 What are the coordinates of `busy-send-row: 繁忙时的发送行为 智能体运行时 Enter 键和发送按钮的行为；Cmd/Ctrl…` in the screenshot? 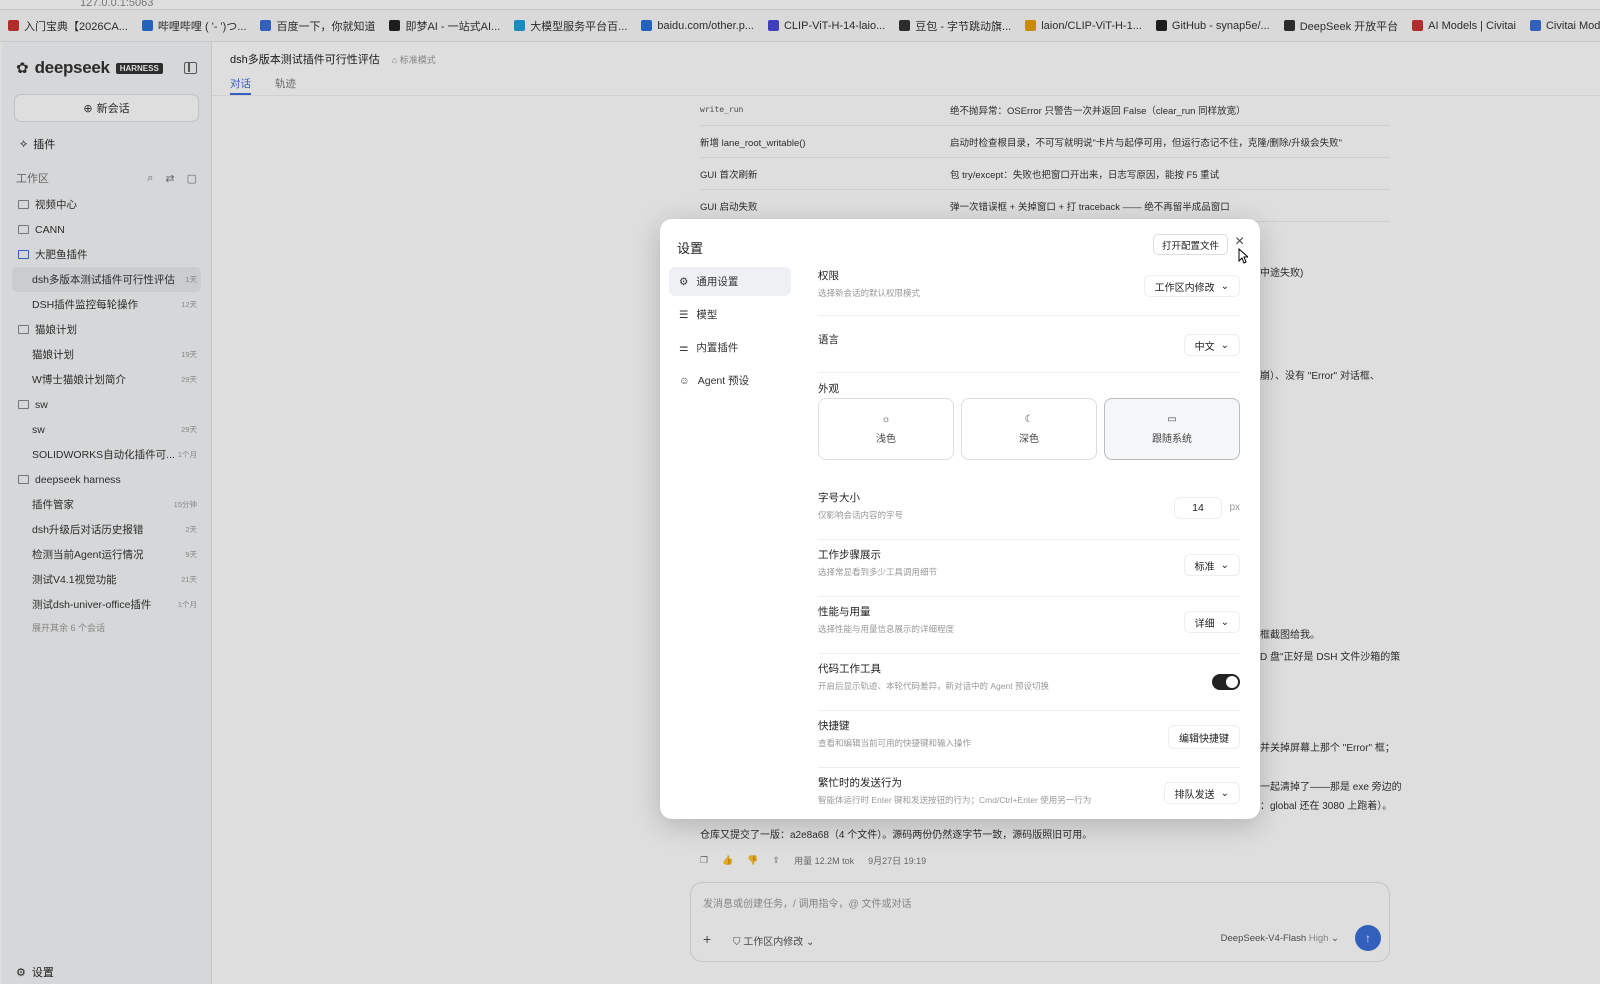 It's located at (1029, 793).